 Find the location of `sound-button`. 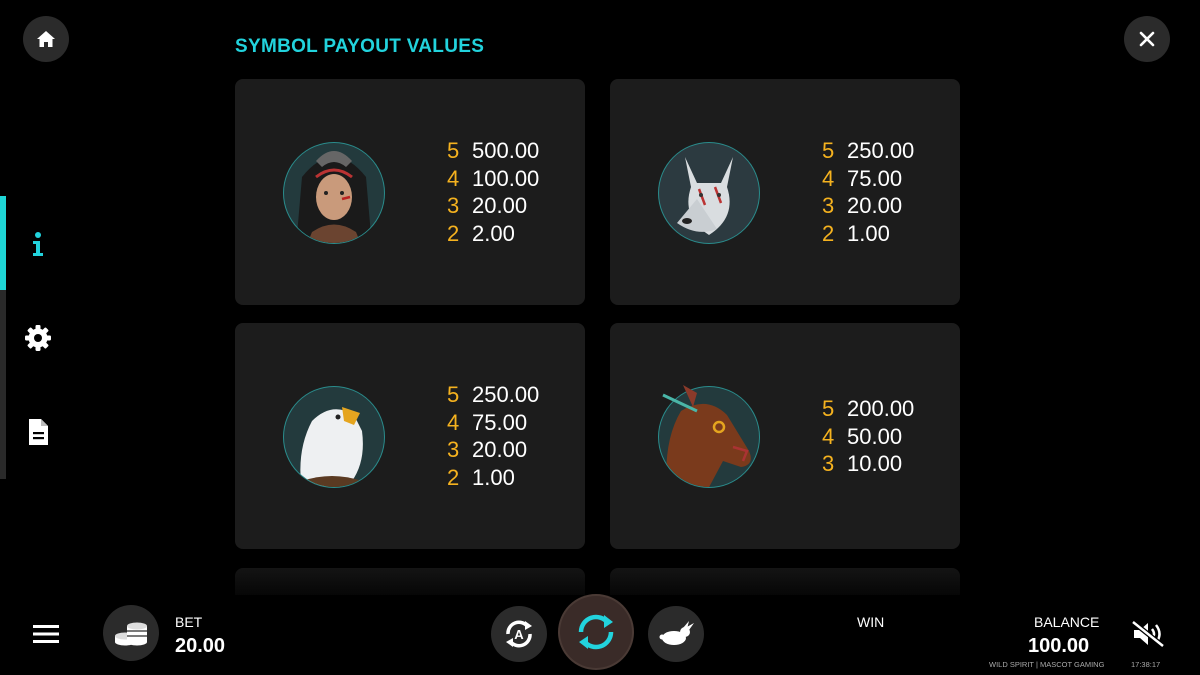

sound-button is located at coordinates (1148, 634).